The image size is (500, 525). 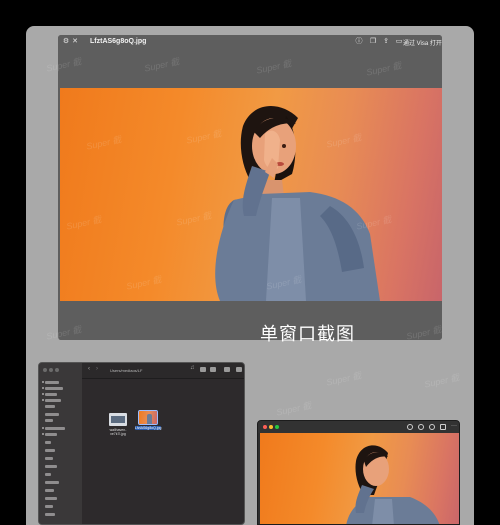 I want to click on finder-toolbar: ‹ › Users/mediaos/LF ♫, so click(x=163, y=371).